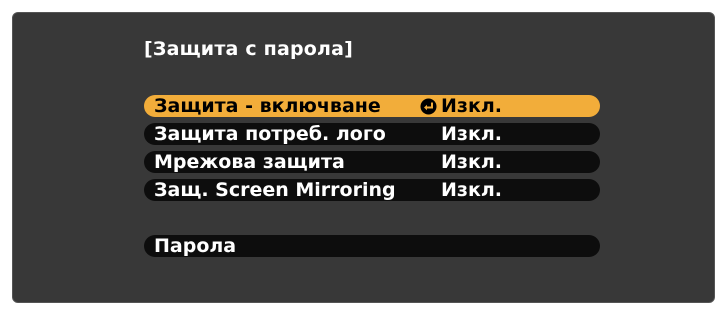 This screenshot has height=315, width=727. What do you see at coordinates (372, 162) in the screenshot?
I see `menu-item-network-protection: Мрежова защита Изкл.` at bounding box center [372, 162].